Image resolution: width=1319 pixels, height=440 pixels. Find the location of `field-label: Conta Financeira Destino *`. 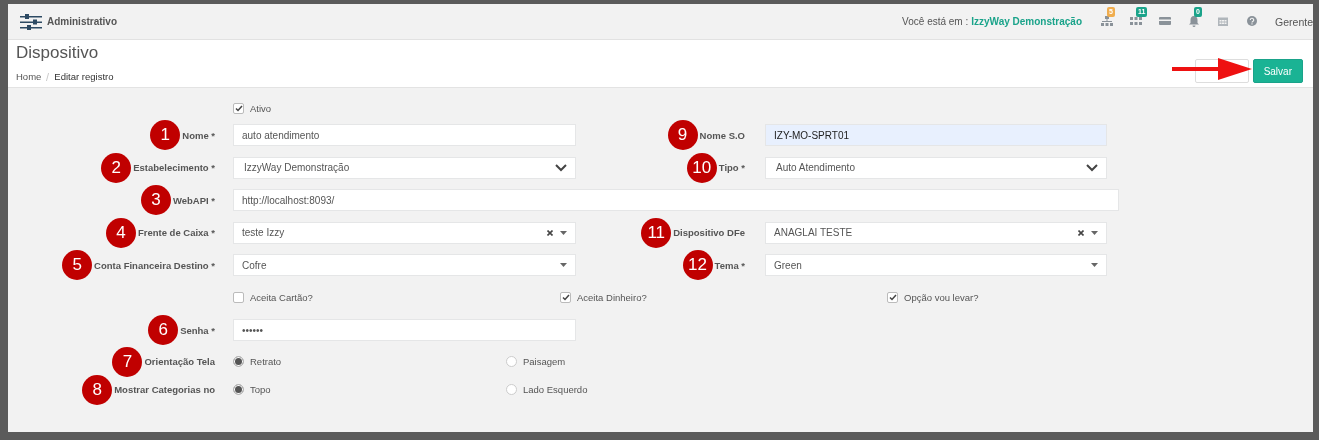

field-label: Conta Financeira Destino * is located at coordinates (154, 265).